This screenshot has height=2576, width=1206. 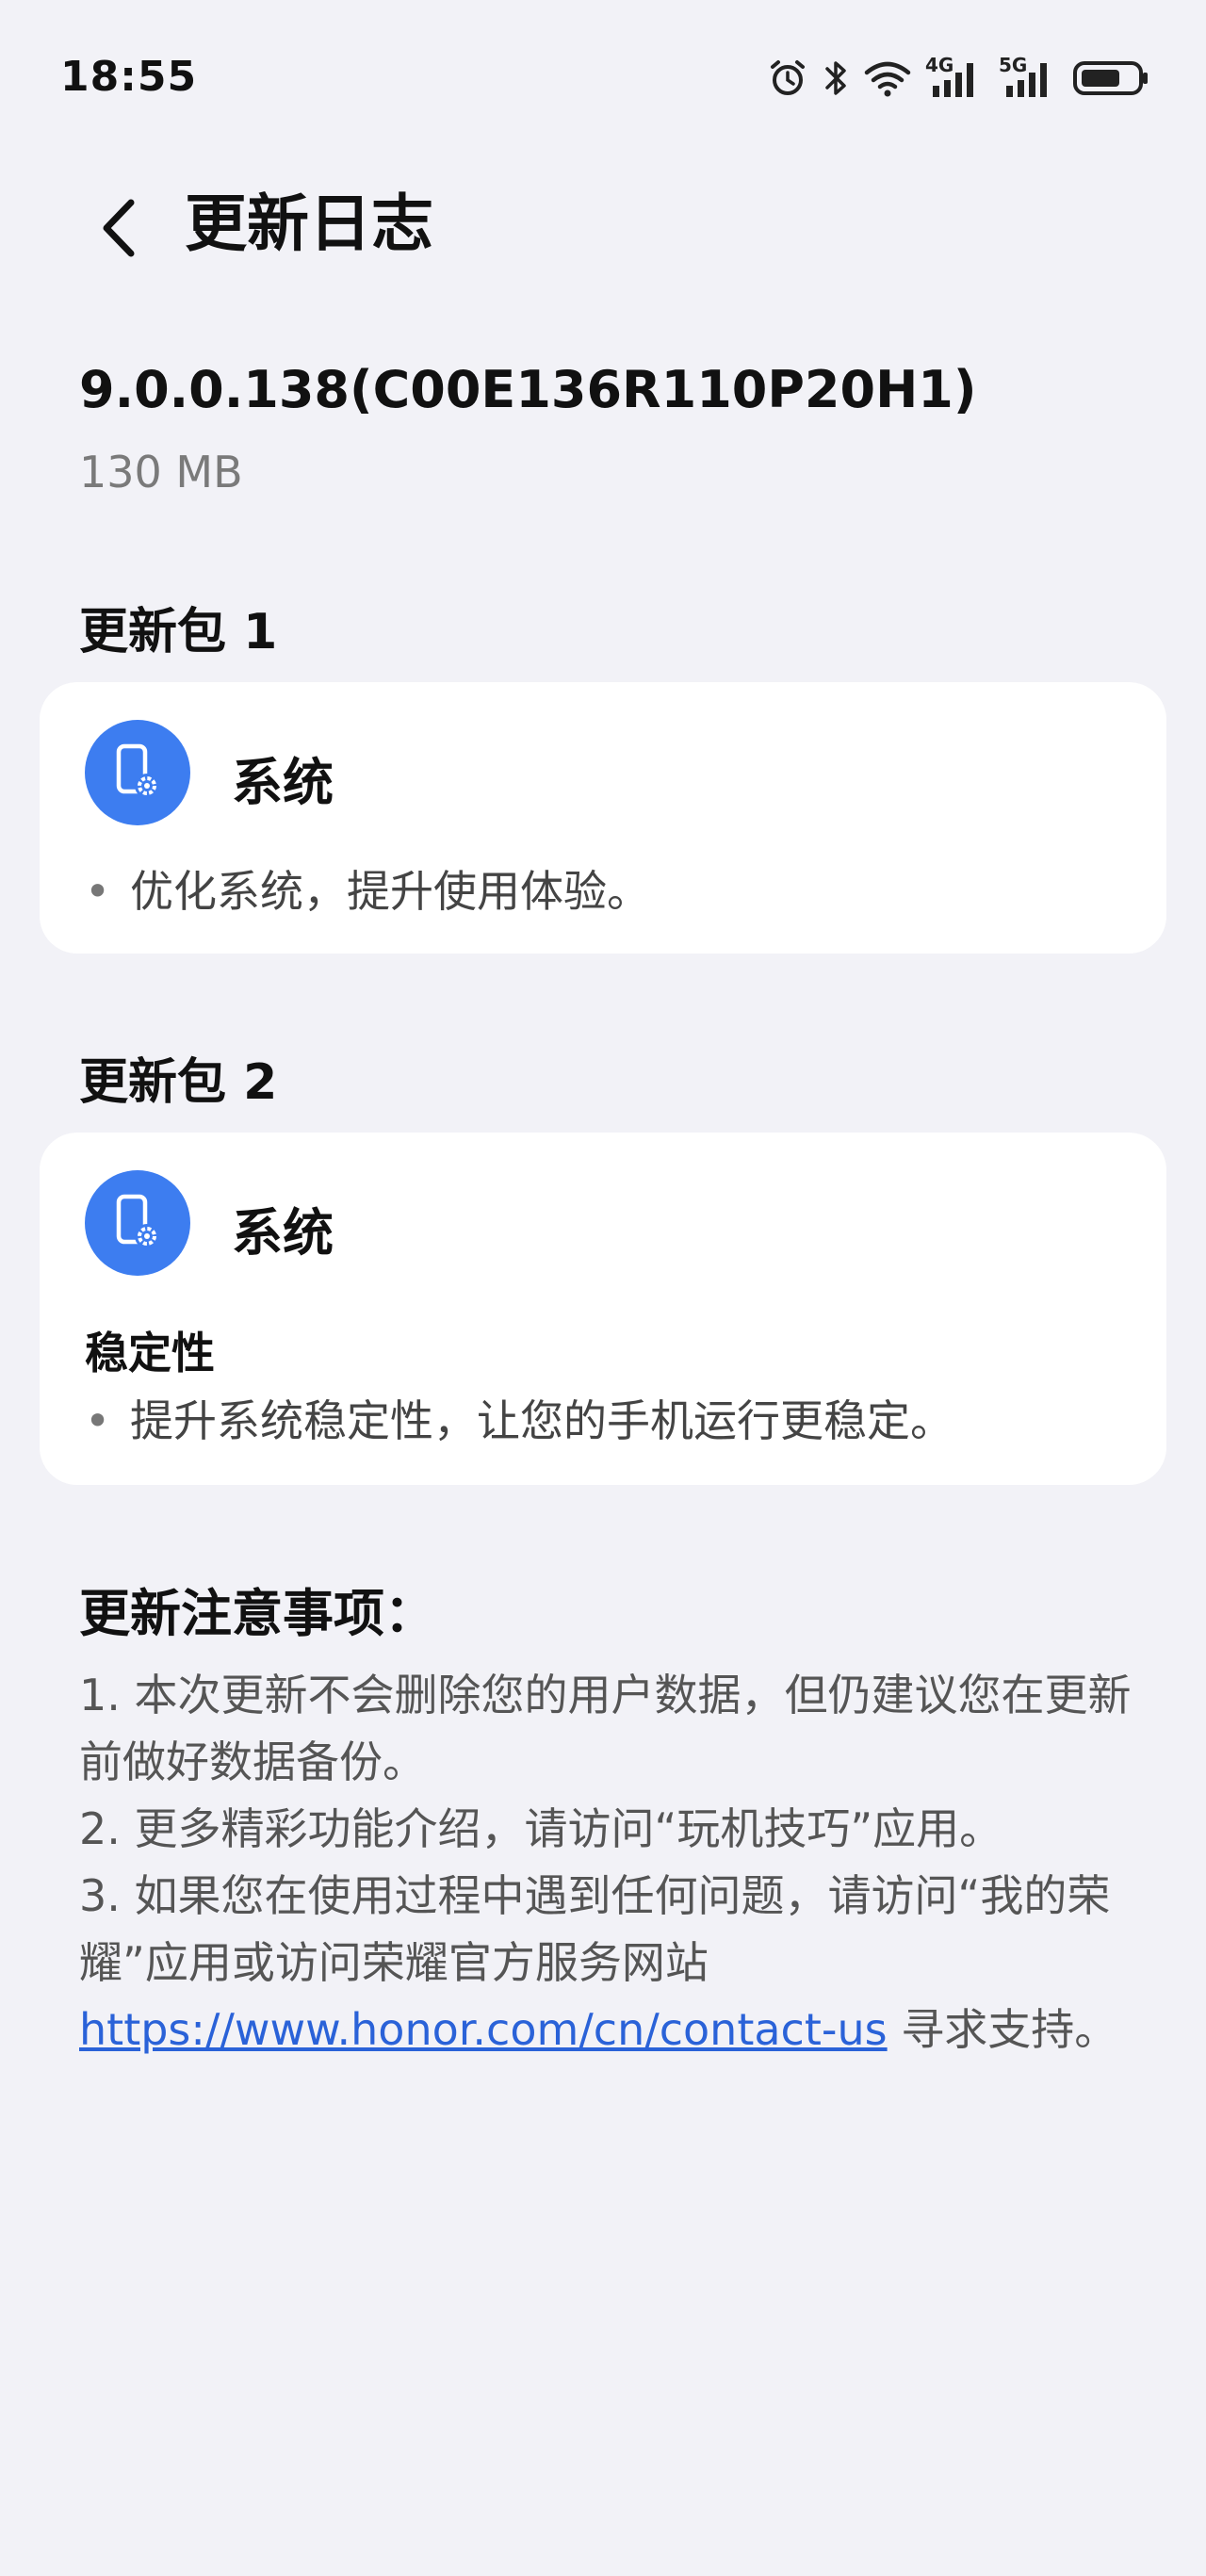 I want to click on status-bar: 18:55 4G 5G, so click(x=603, y=80).